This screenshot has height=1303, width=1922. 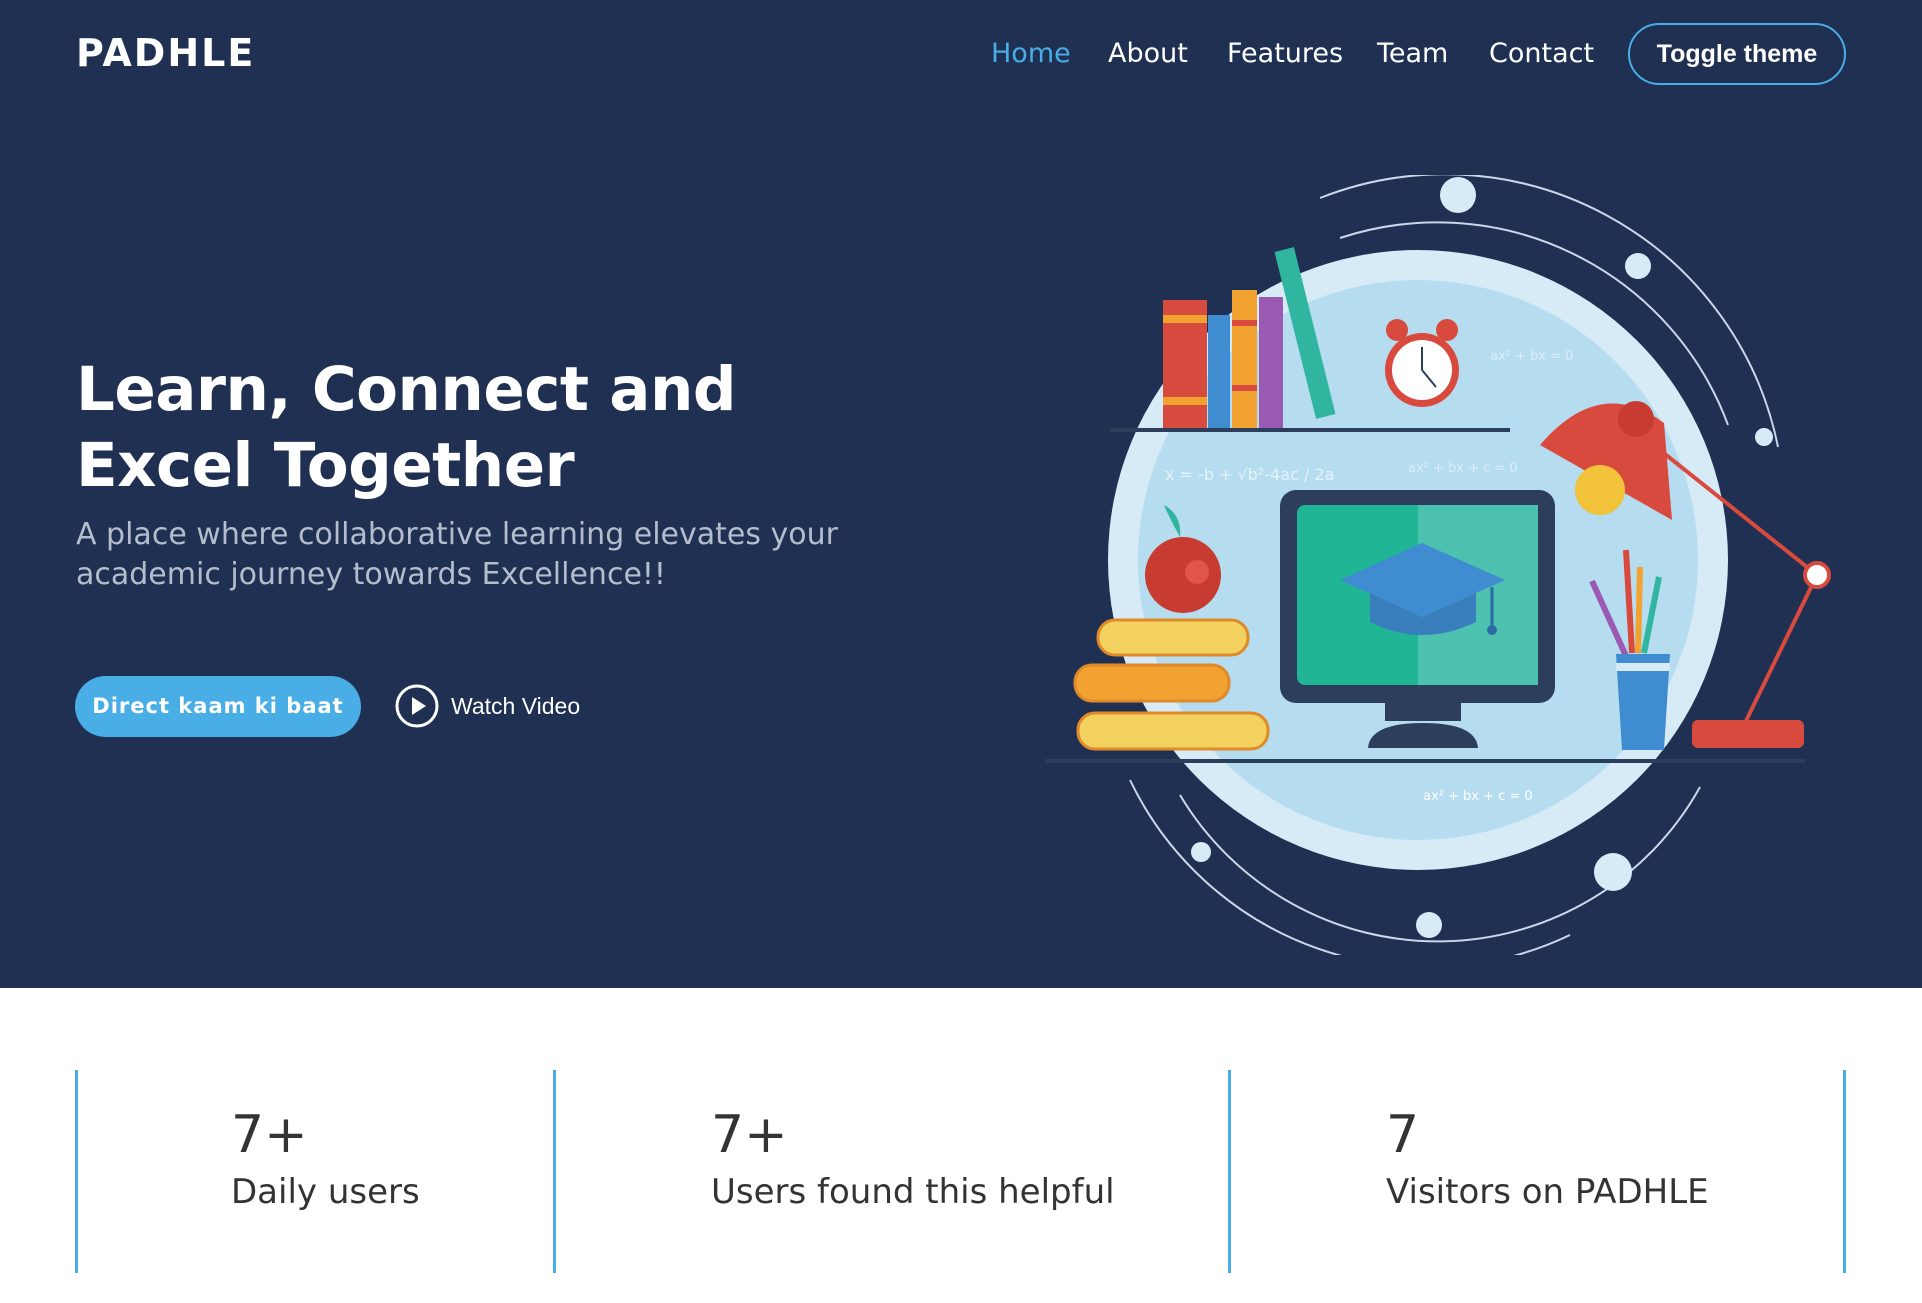 I want to click on stat-visitors: 7 Visitors on PADHLE, so click(x=1535, y=1171).